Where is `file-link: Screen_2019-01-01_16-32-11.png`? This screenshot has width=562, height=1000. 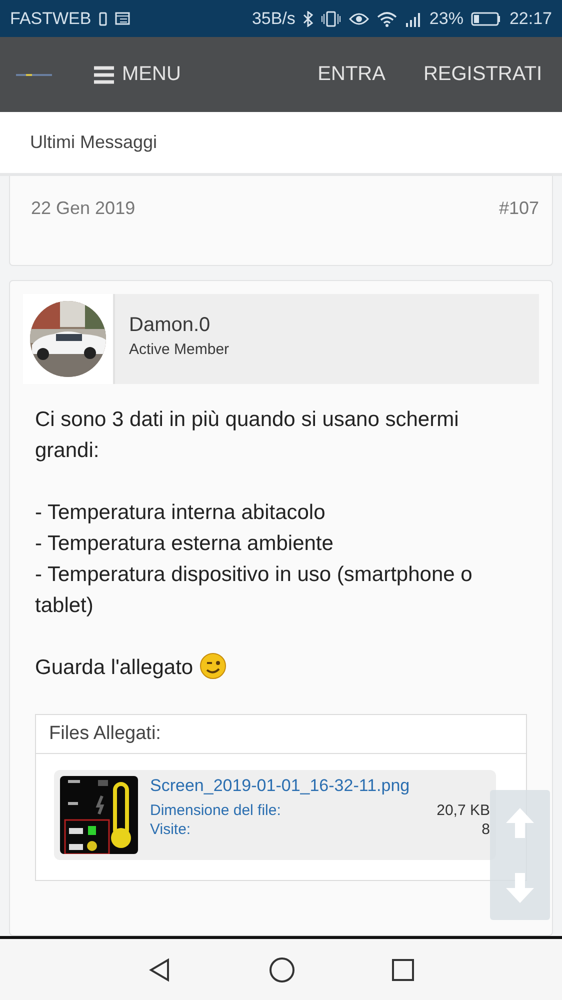 file-link: Screen_2019-01-01_16-32-11.png is located at coordinates (320, 788).